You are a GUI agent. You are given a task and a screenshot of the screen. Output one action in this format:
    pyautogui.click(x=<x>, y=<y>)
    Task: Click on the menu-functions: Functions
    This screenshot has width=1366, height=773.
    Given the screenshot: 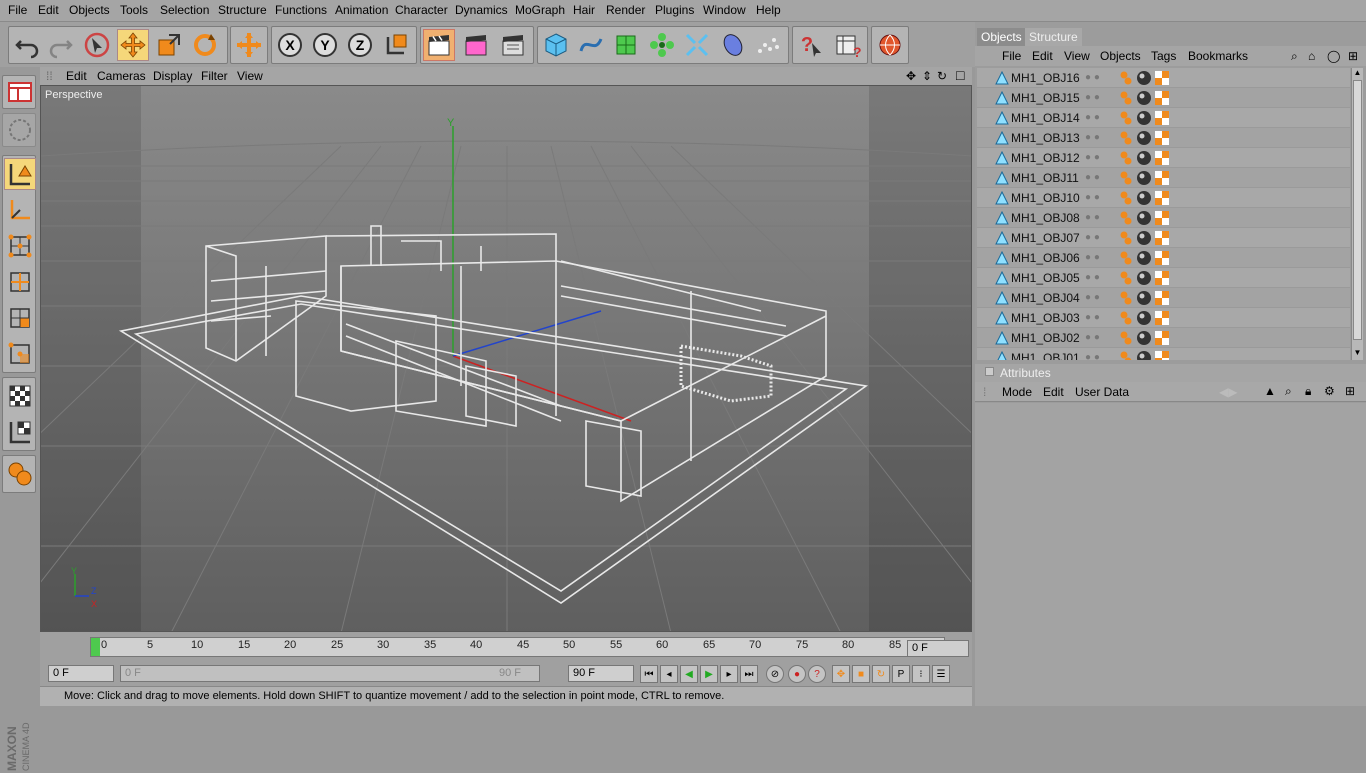 What is the action you would take?
    pyautogui.click(x=301, y=10)
    